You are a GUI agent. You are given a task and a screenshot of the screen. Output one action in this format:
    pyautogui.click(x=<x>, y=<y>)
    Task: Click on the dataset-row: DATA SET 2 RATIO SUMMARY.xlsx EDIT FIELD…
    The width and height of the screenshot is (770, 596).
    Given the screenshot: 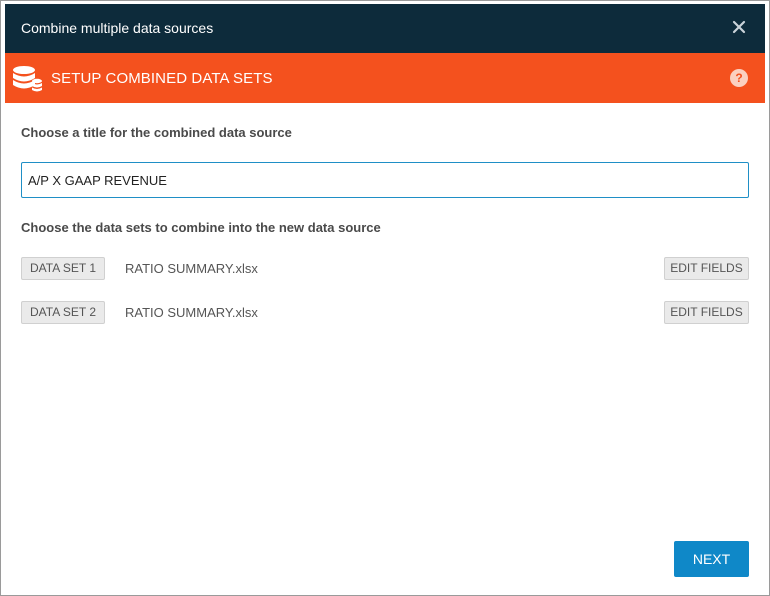 What is the action you would take?
    pyautogui.click(x=385, y=313)
    